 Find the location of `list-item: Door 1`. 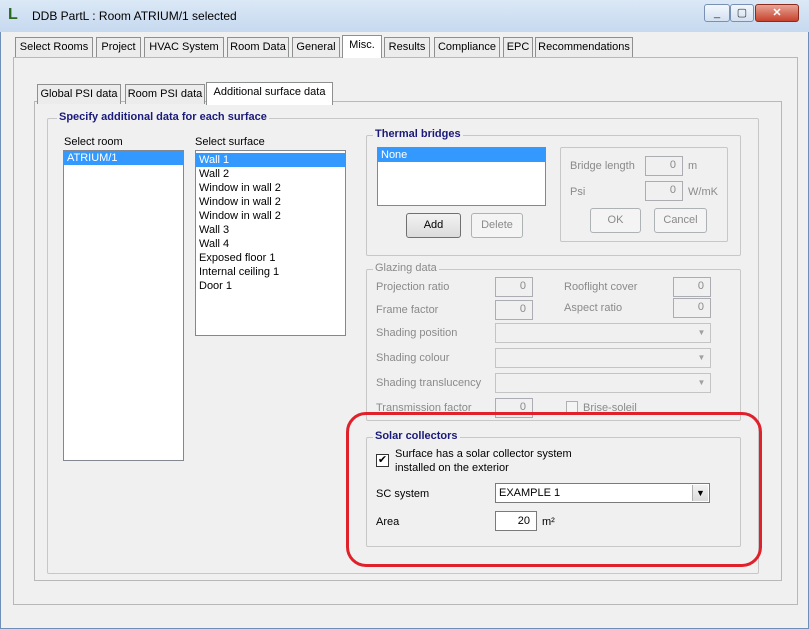

list-item: Door 1 is located at coordinates (270, 286).